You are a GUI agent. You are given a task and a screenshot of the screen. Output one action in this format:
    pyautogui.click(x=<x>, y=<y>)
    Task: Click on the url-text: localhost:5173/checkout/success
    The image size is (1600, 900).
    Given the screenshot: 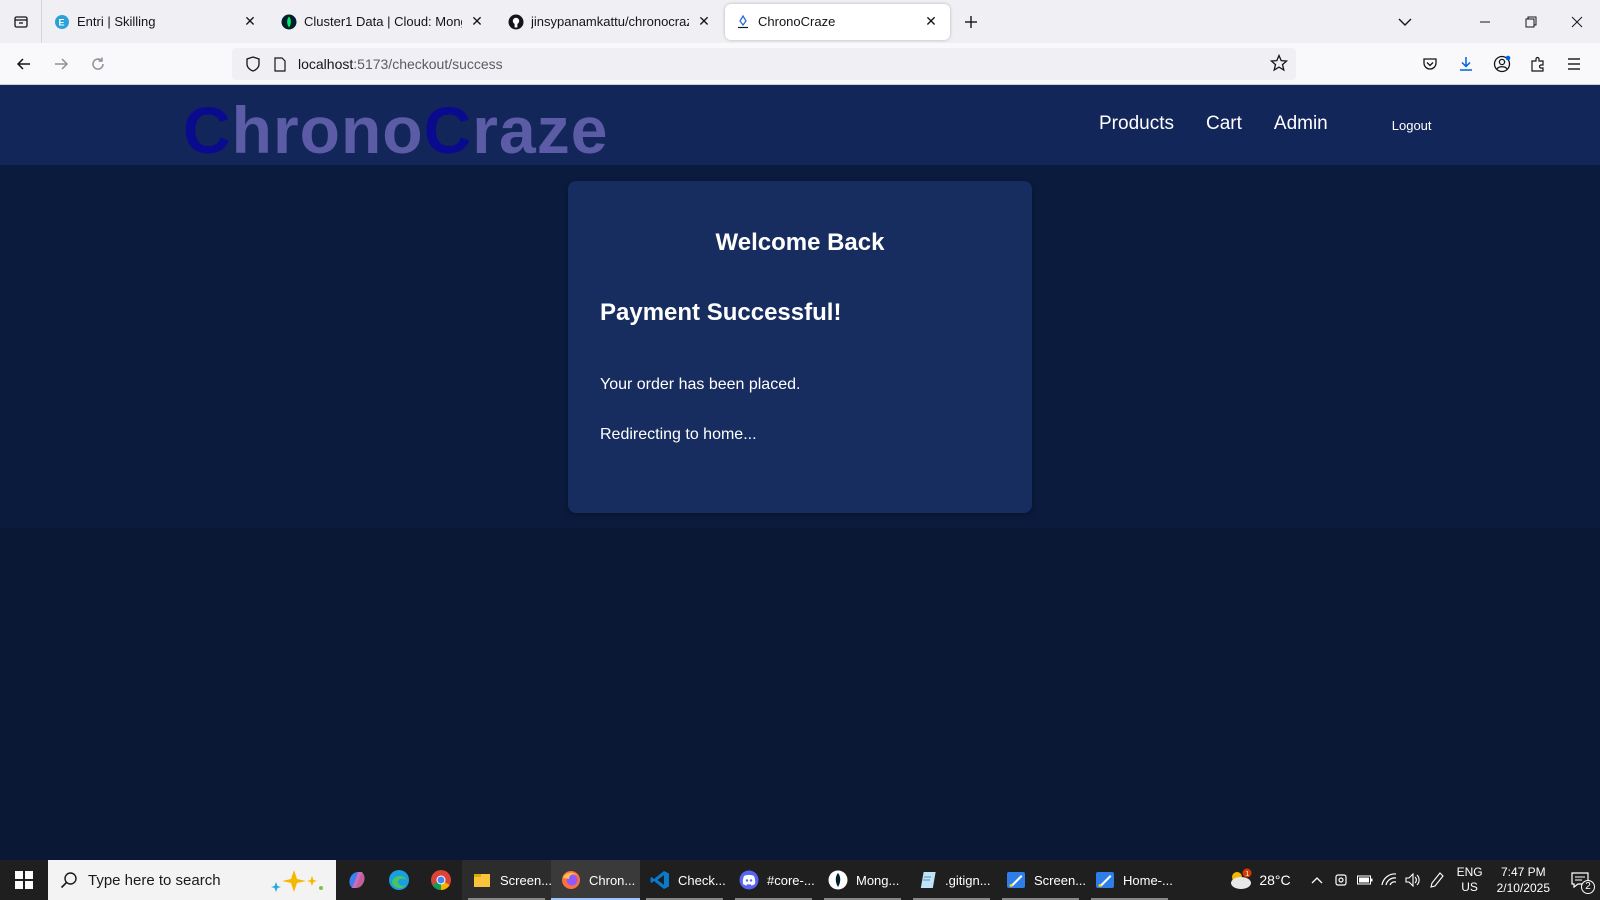 What is the action you would take?
    pyautogui.click(x=400, y=64)
    